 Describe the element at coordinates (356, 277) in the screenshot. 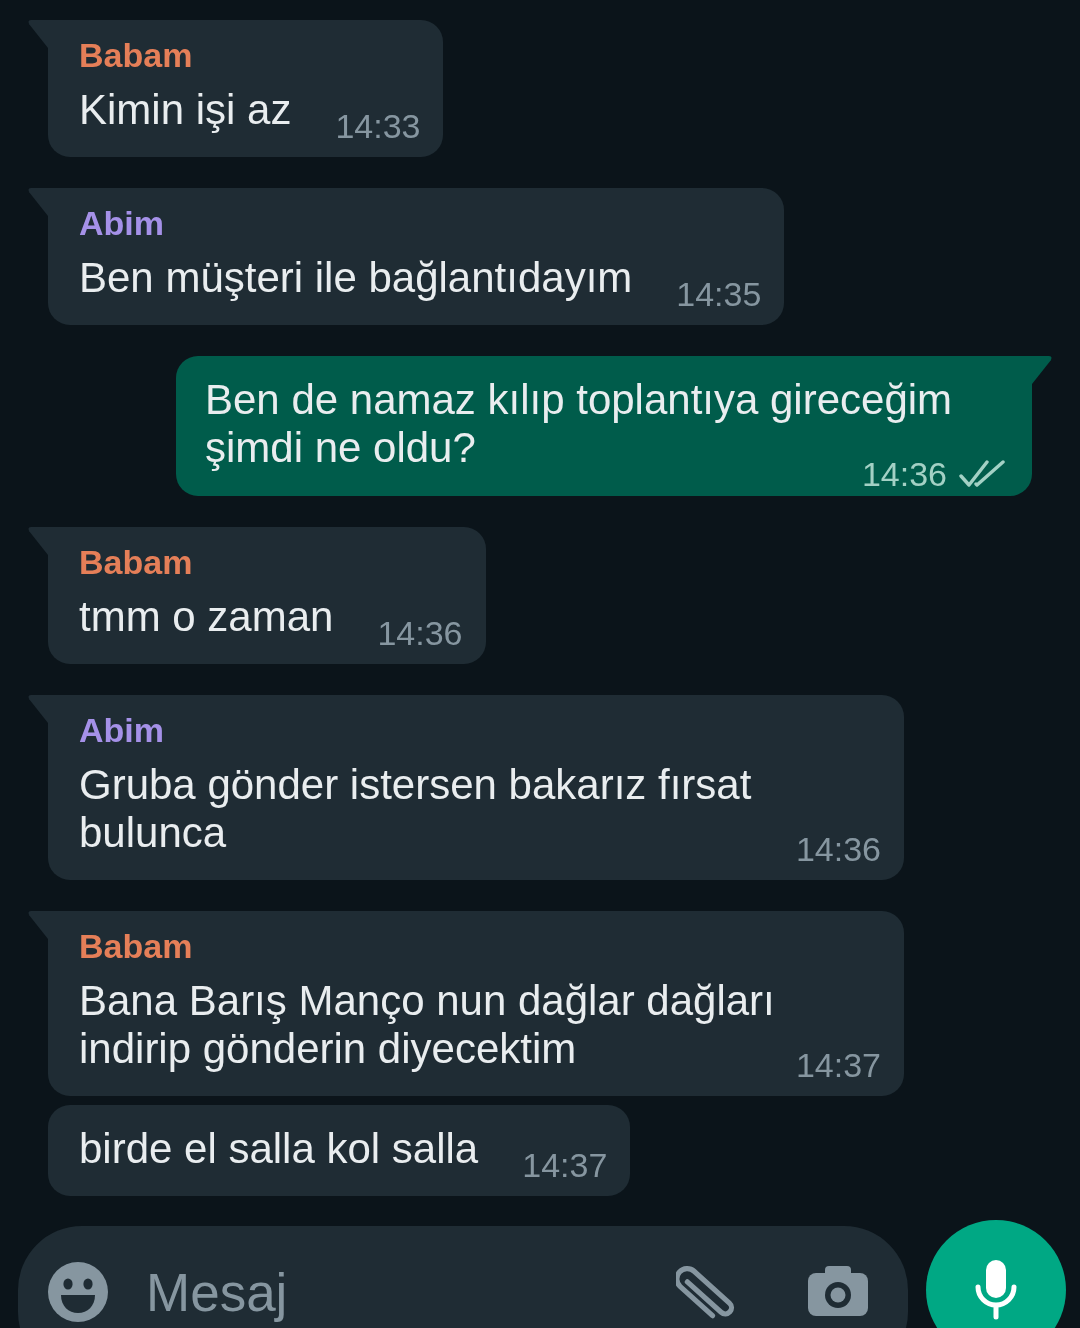

I see `message-text: Ben müşteri ile bağlantıdayım` at that location.